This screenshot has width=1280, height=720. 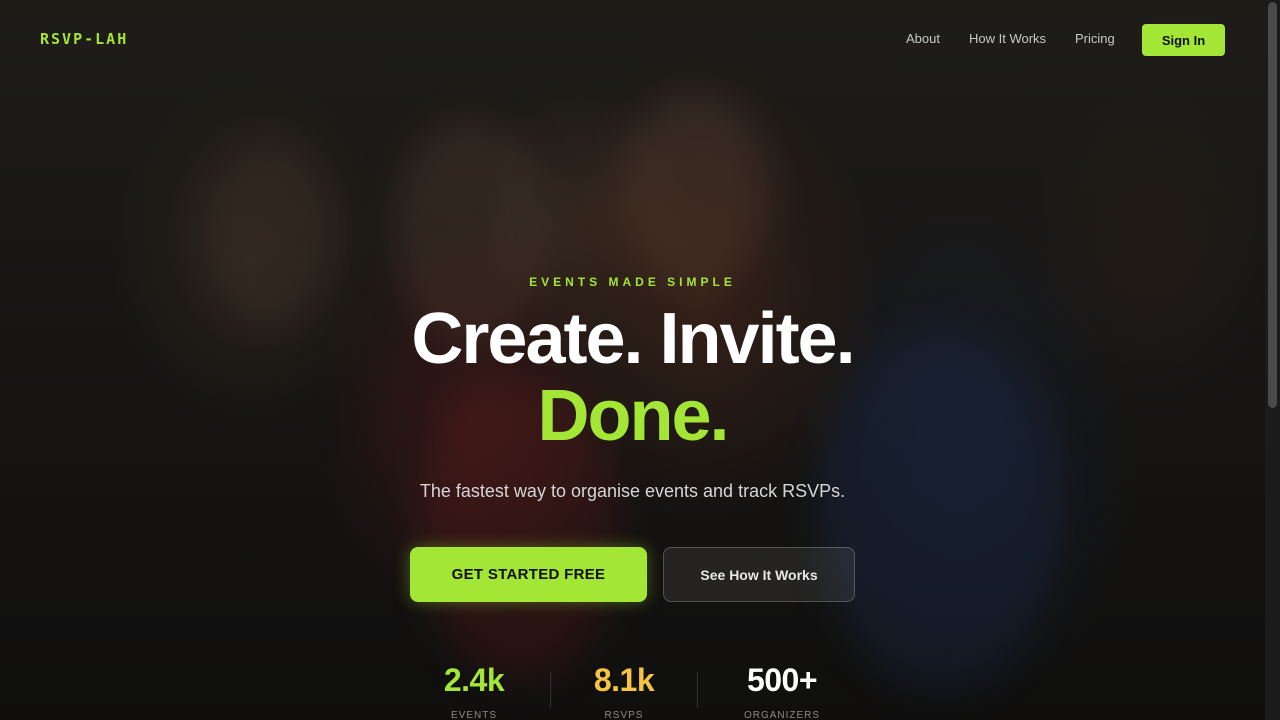 I want to click on nav-link-how-it-works: How It Works, so click(x=1007, y=38).